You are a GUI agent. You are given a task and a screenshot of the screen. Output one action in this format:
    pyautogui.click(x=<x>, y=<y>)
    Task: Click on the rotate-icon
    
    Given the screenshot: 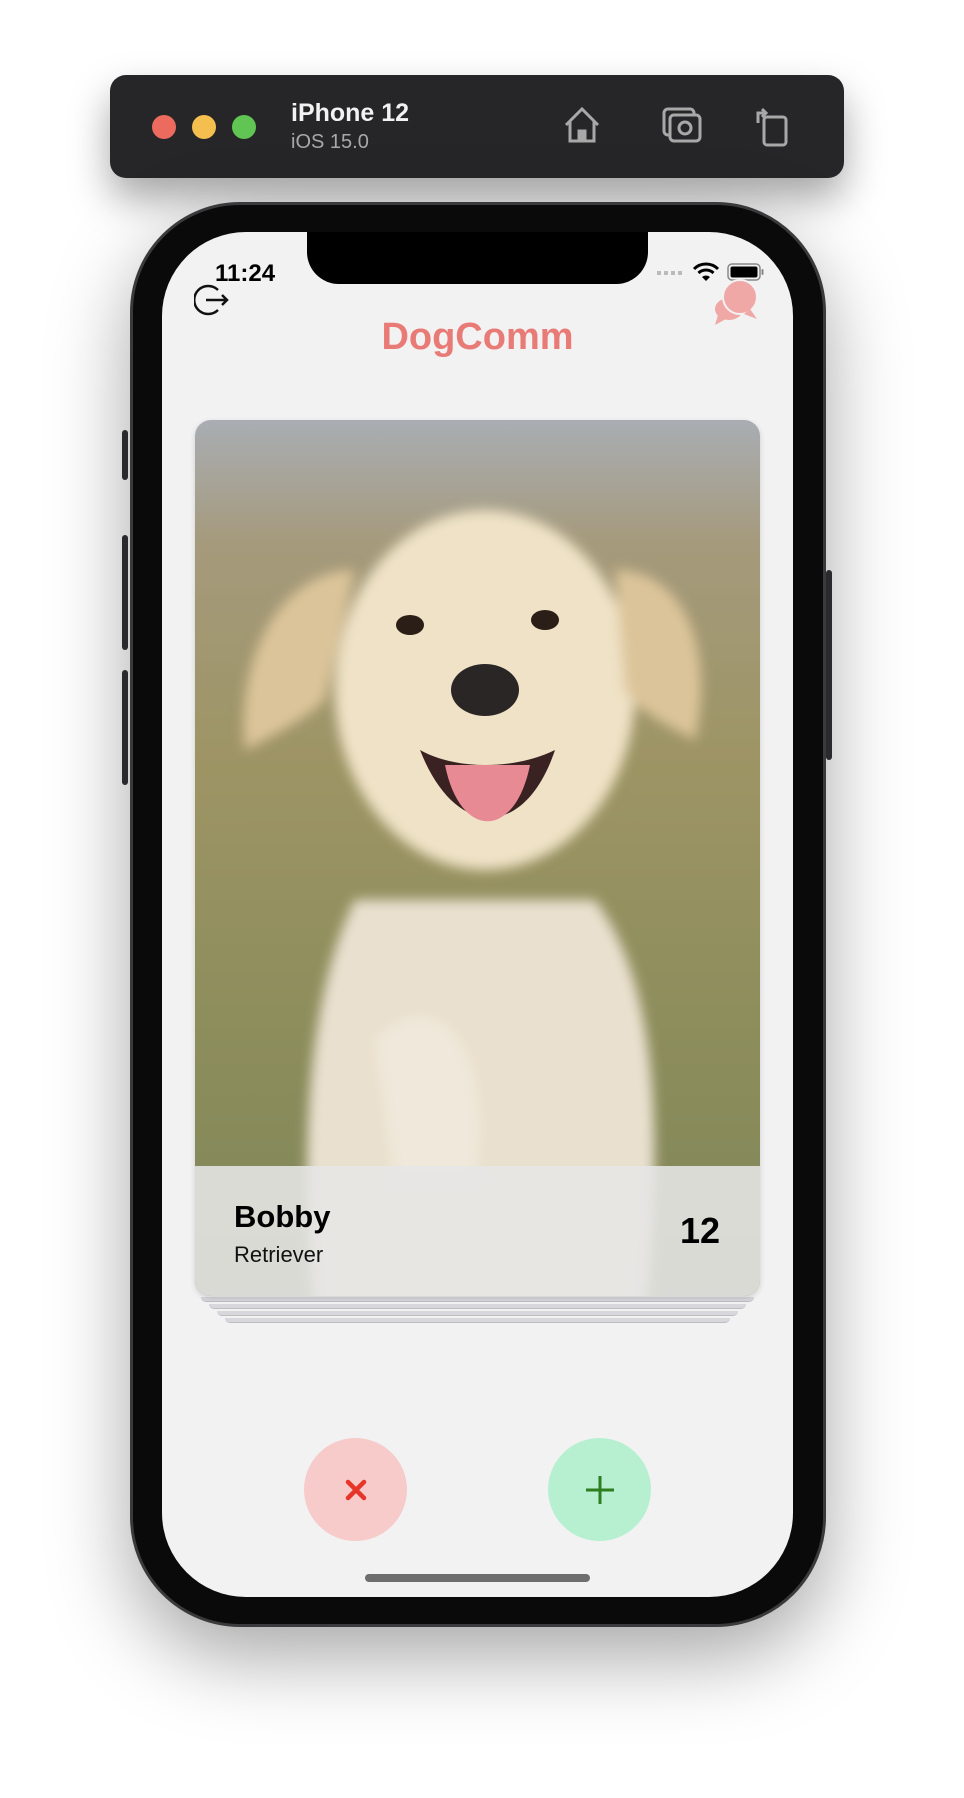 What is the action you would take?
    pyautogui.click(x=772, y=125)
    